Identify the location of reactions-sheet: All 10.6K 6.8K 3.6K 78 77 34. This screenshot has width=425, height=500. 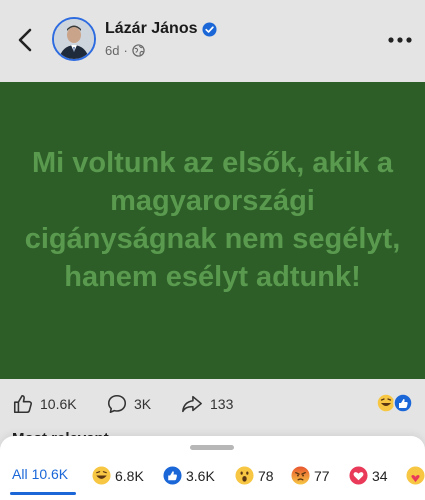
(212, 468).